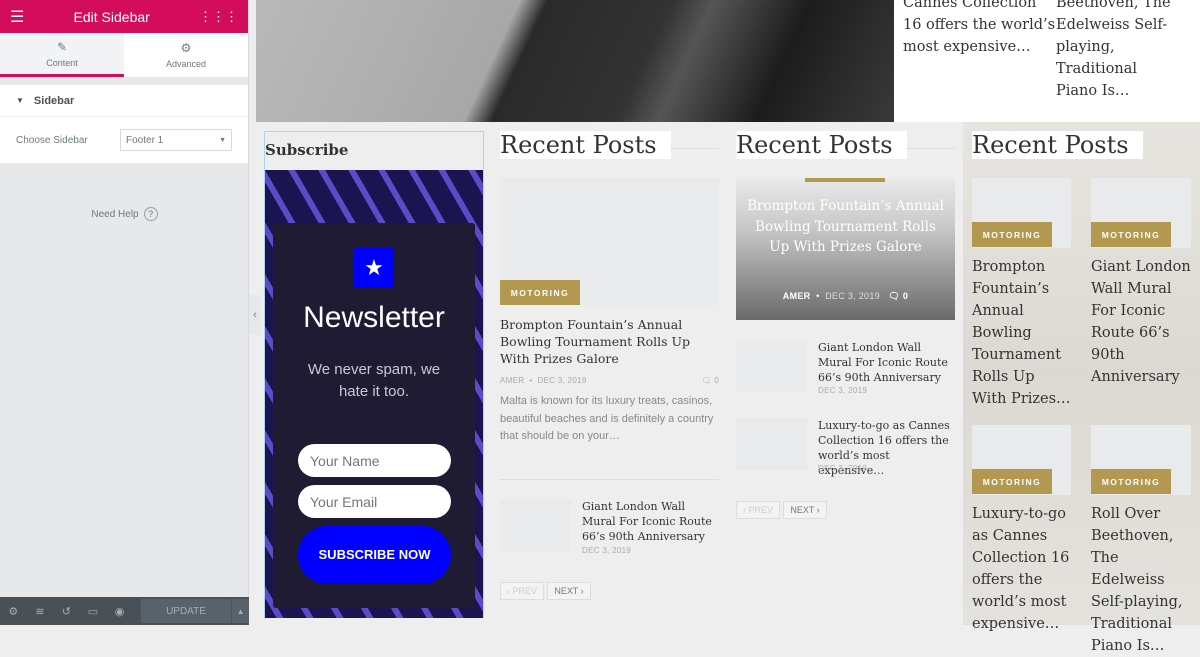  What do you see at coordinates (374, 460) in the screenshot?
I see `name-input` at bounding box center [374, 460].